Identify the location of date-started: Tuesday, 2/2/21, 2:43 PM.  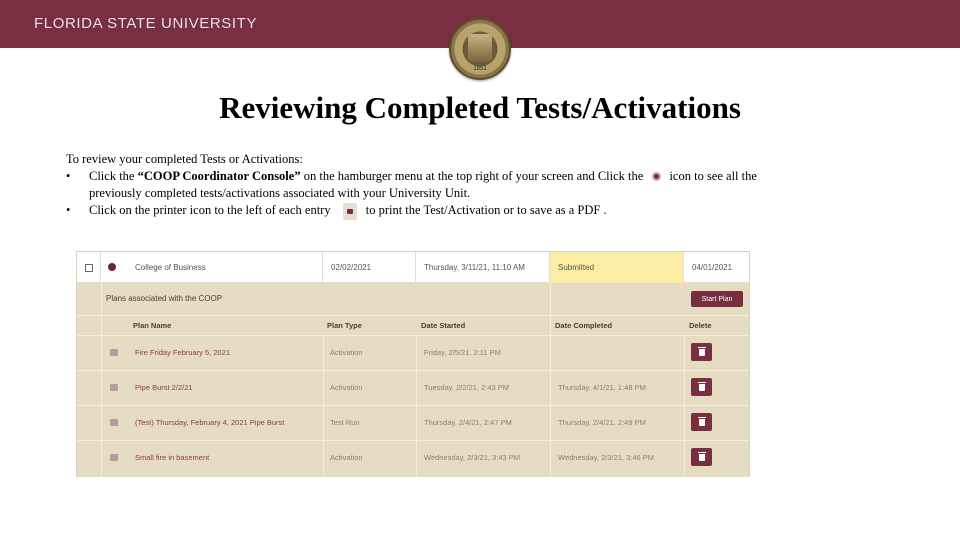
(466, 387).